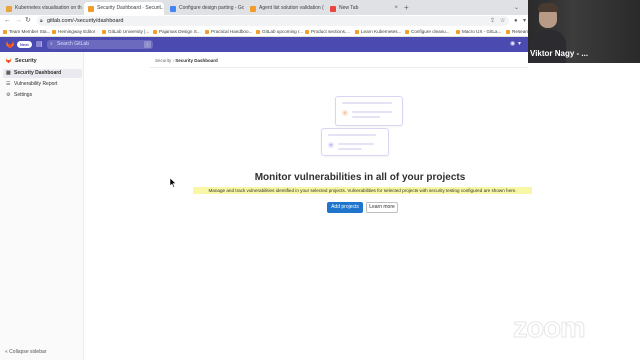 The image size is (640, 360). What do you see at coordinates (349, 8) in the screenshot?
I see `tab-label: New Tab` at bounding box center [349, 8].